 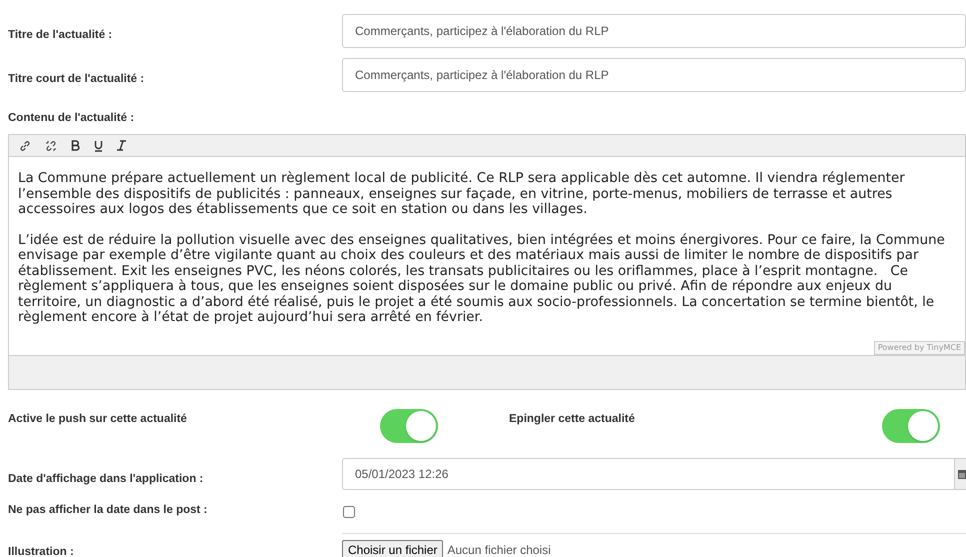 I want to click on link-icon, so click(x=25, y=146).